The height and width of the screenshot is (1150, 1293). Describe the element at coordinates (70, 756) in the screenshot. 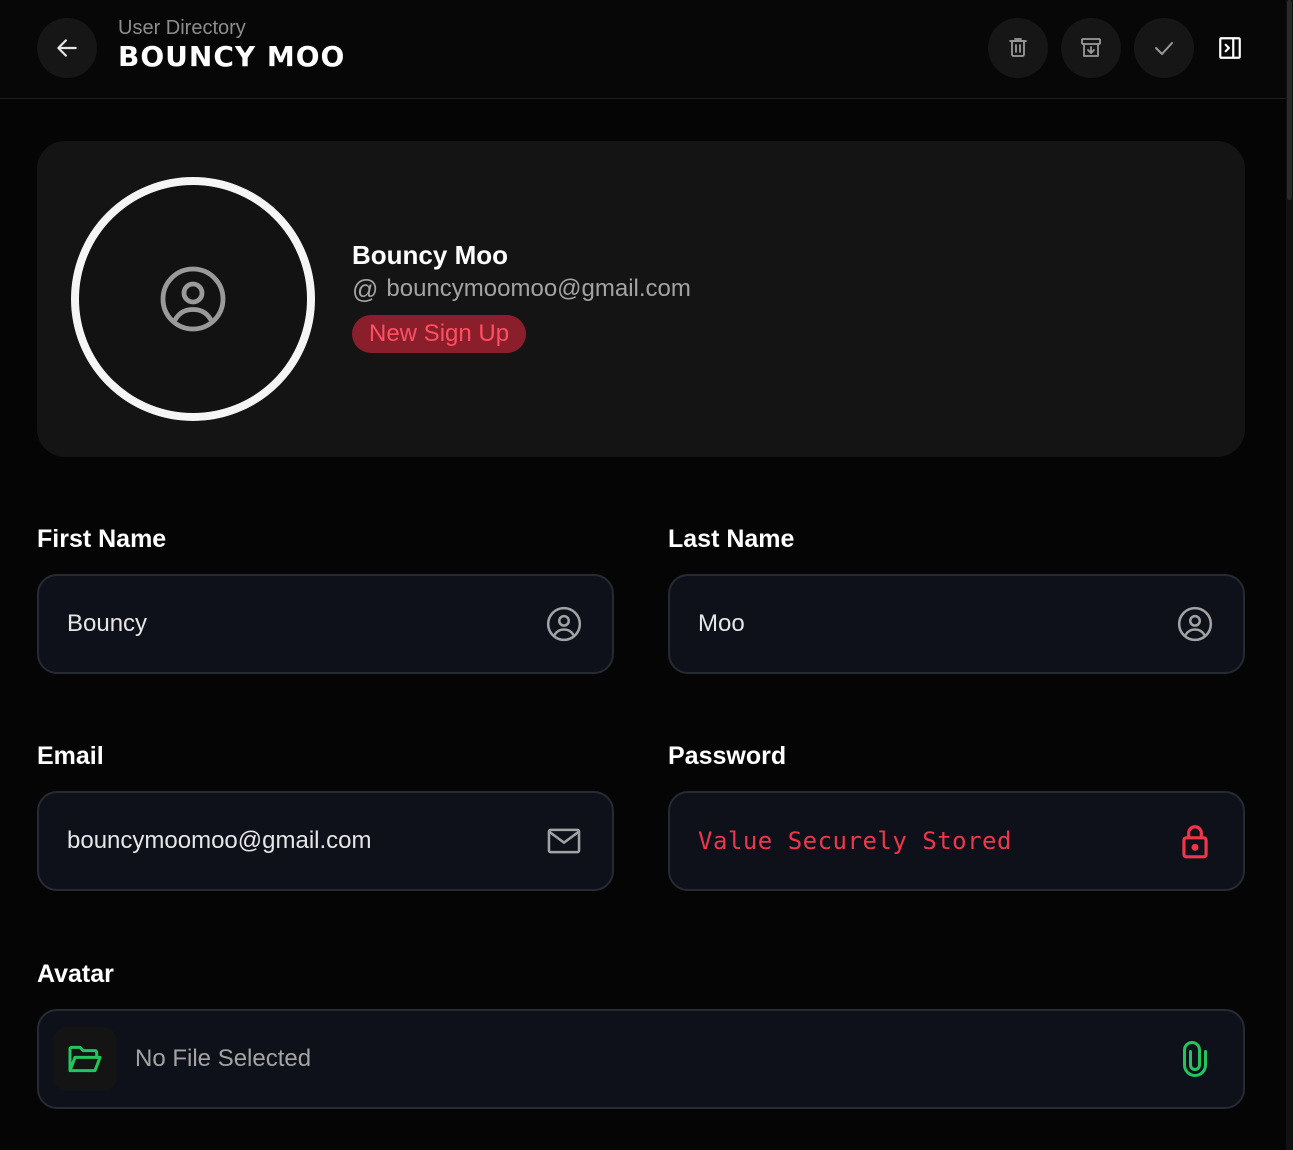

I see `email-label: Email` at that location.